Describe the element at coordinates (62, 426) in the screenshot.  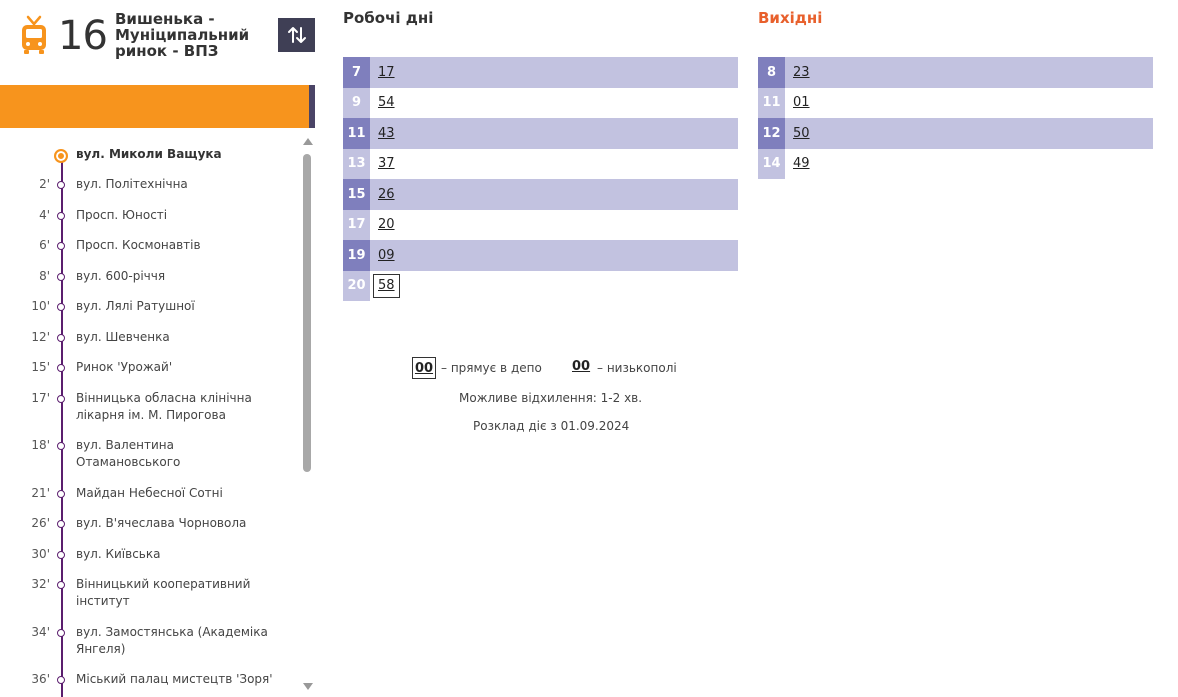
I see `route-line` at that location.